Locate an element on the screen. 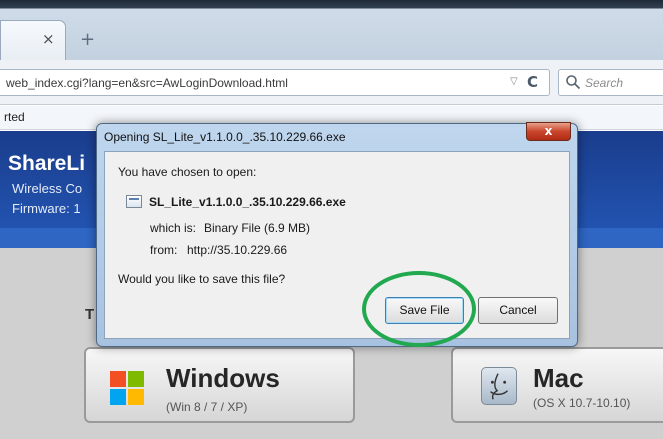  dialog-close-button: x is located at coordinates (548, 131).